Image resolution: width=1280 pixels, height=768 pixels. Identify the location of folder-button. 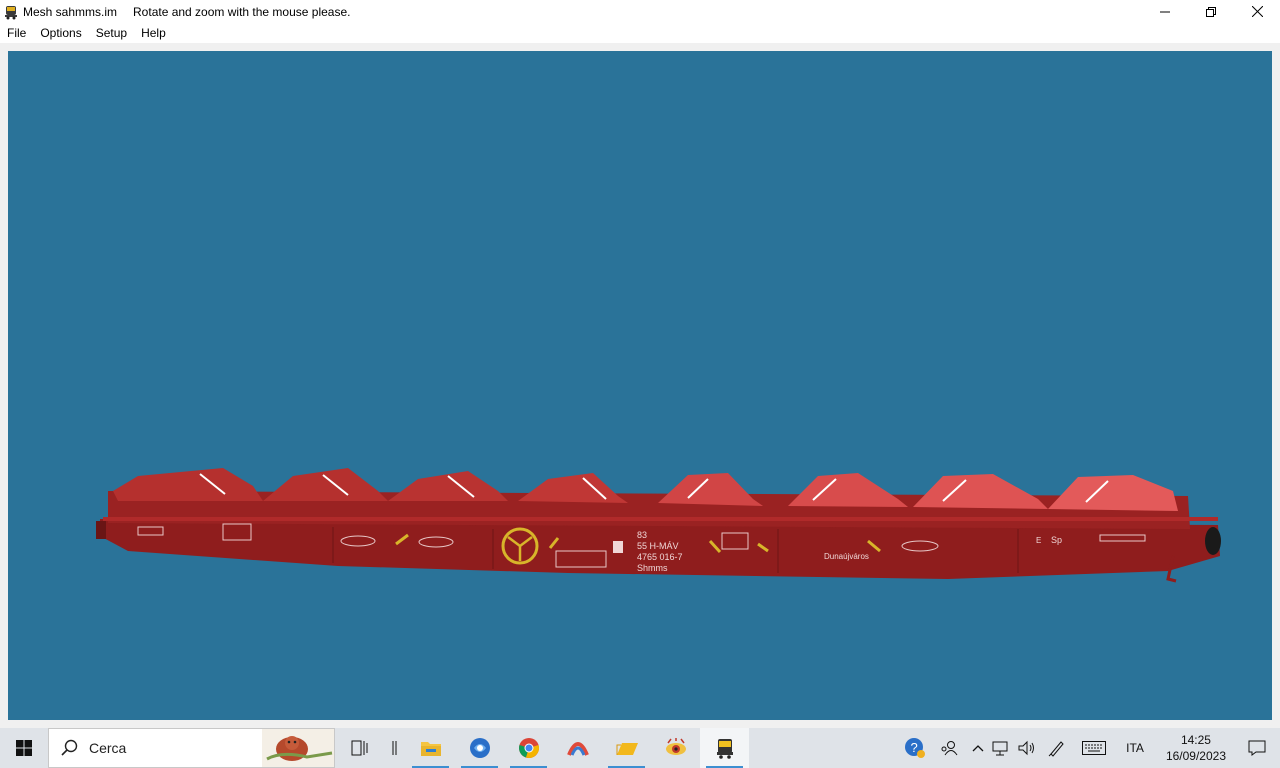
(626, 748).